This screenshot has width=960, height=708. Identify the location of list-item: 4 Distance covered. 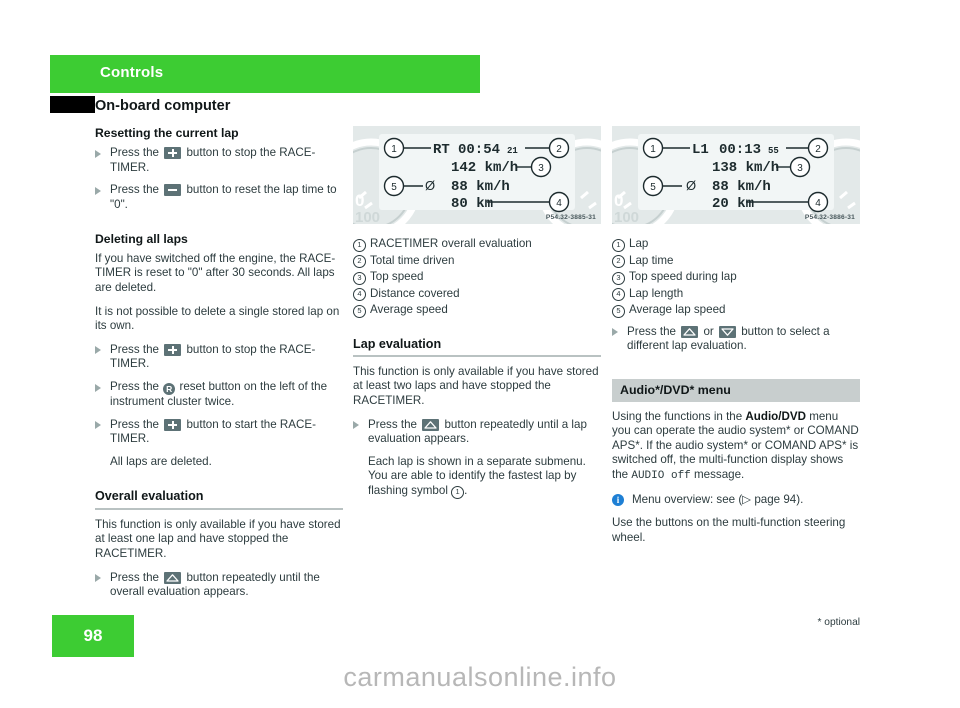
(477, 294).